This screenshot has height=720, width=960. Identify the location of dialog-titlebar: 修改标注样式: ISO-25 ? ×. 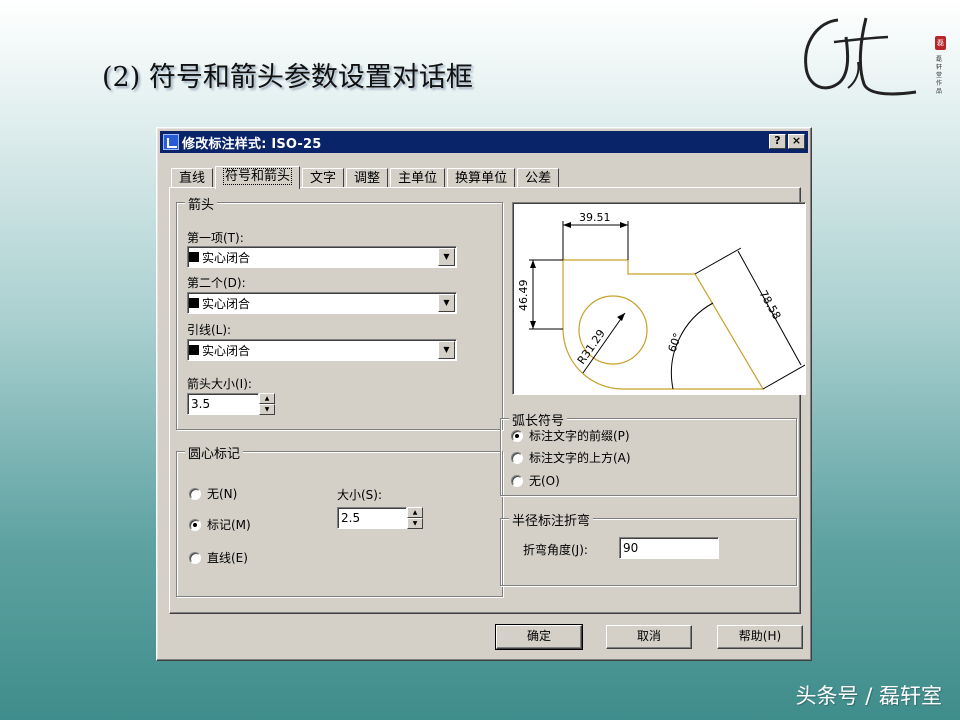
(484, 142).